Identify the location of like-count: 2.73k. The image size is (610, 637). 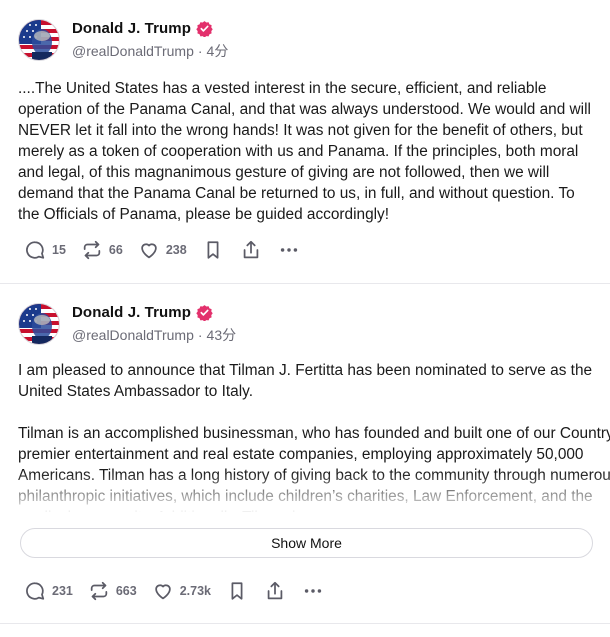
(195, 591).